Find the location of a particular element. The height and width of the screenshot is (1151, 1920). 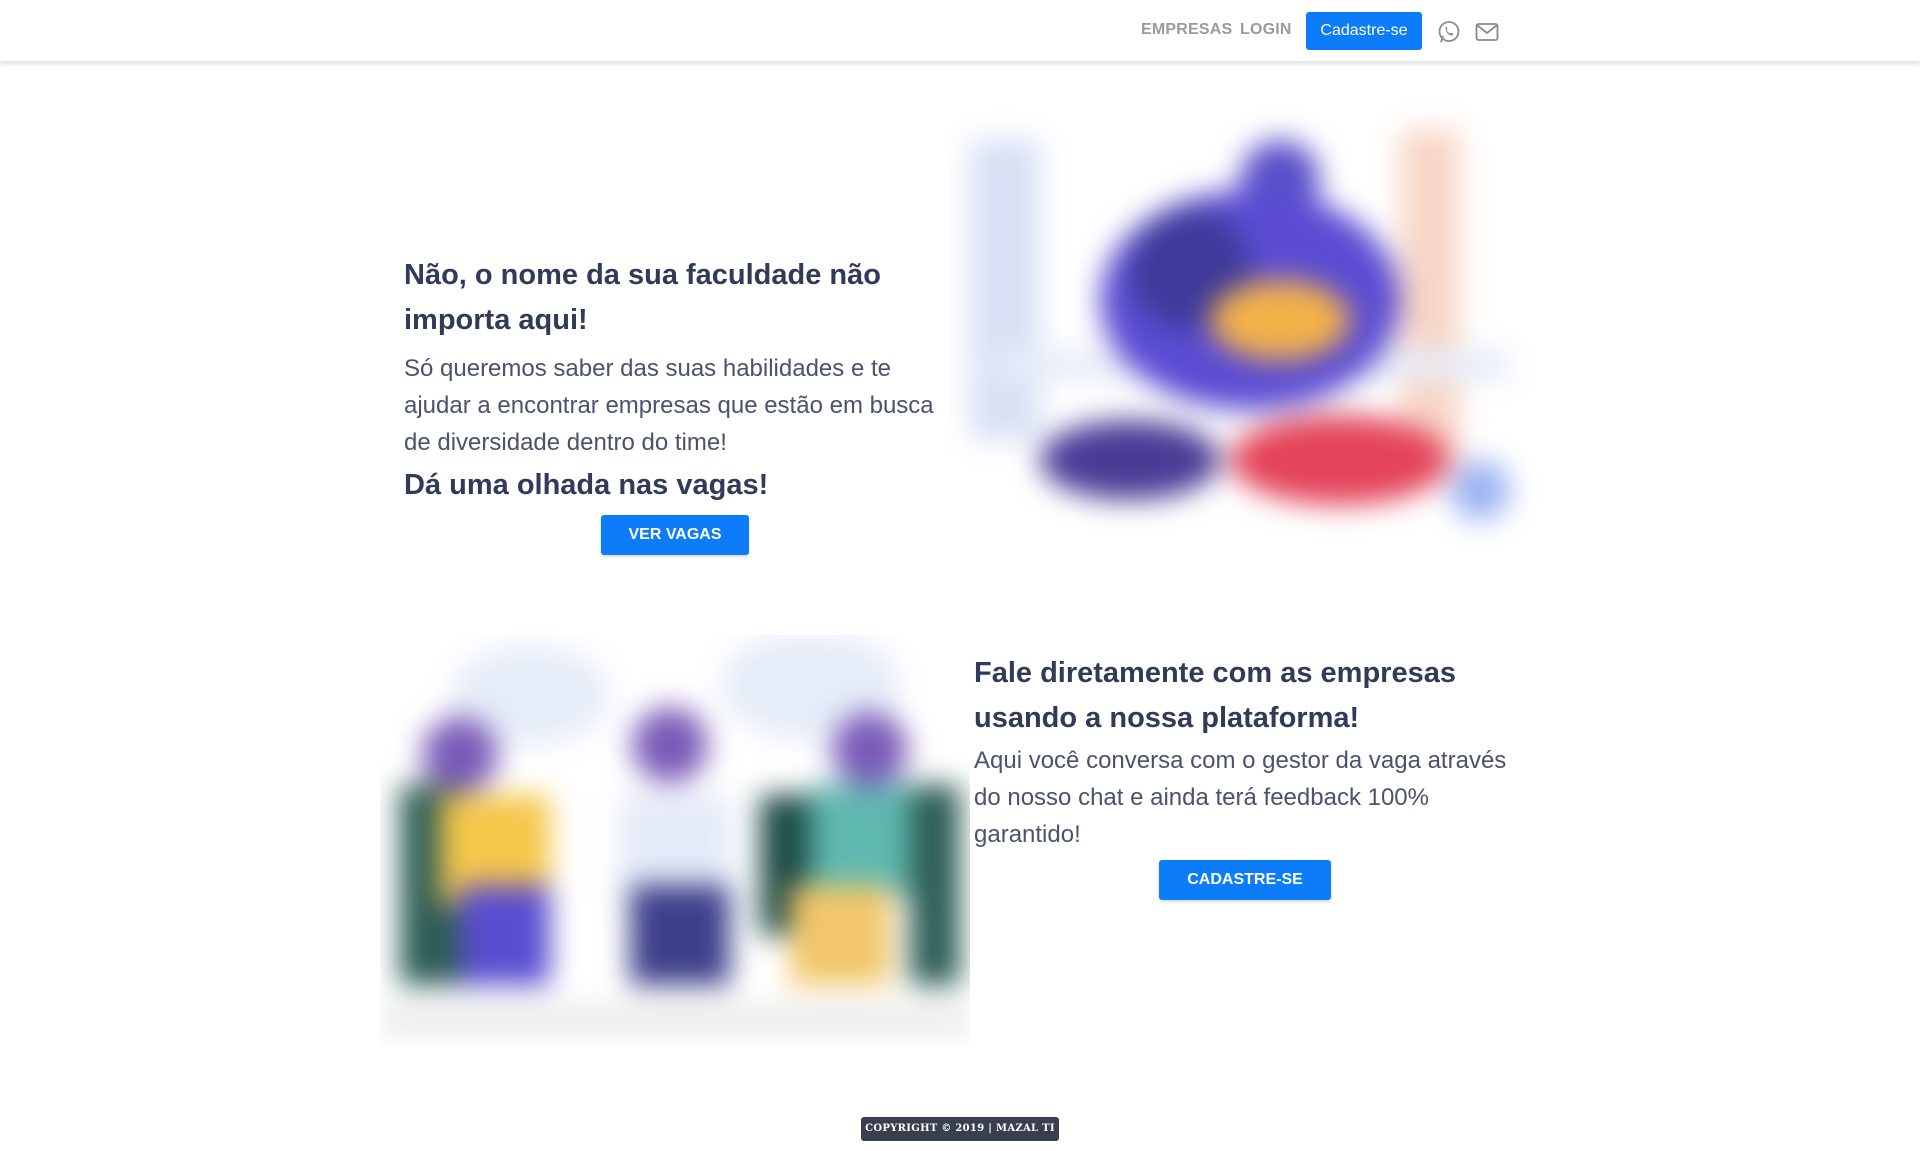

register-button: CADASTRE-SE is located at coordinates (1245, 880).